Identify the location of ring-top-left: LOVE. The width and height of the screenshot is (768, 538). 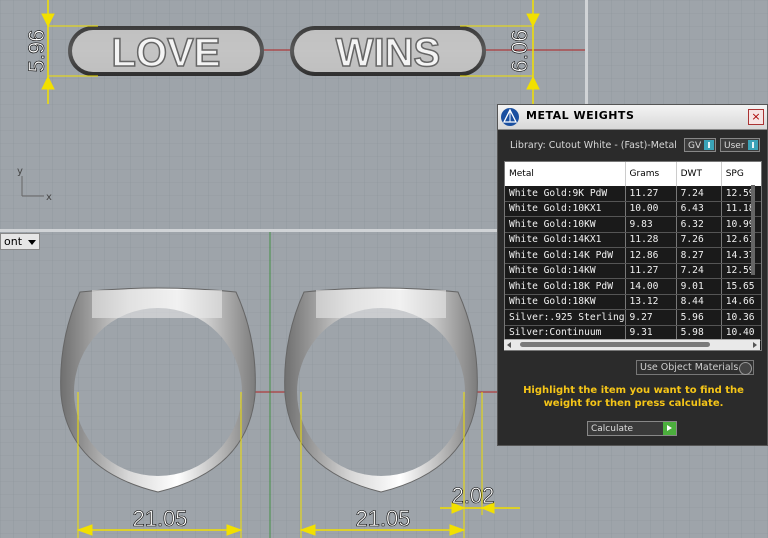
(166, 51).